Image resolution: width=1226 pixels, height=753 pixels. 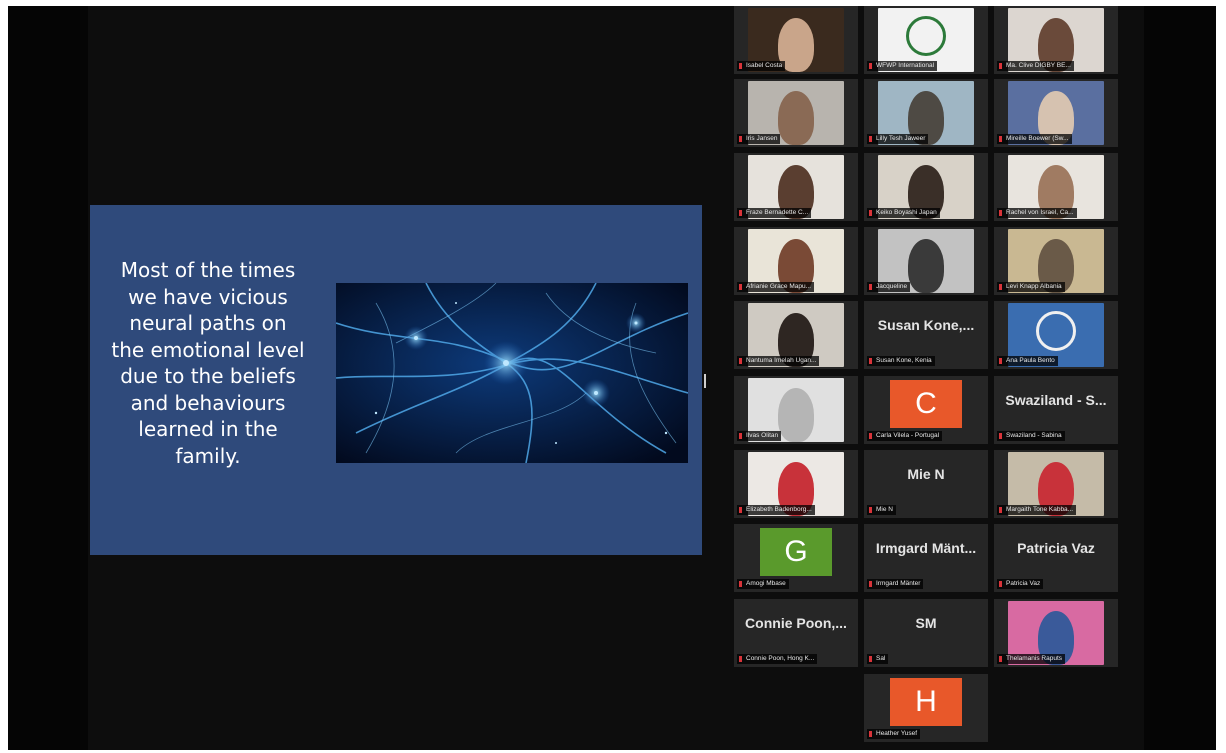 I want to click on participant-name-label: Lilly Tesh Jaweer, so click(x=898, y=139).